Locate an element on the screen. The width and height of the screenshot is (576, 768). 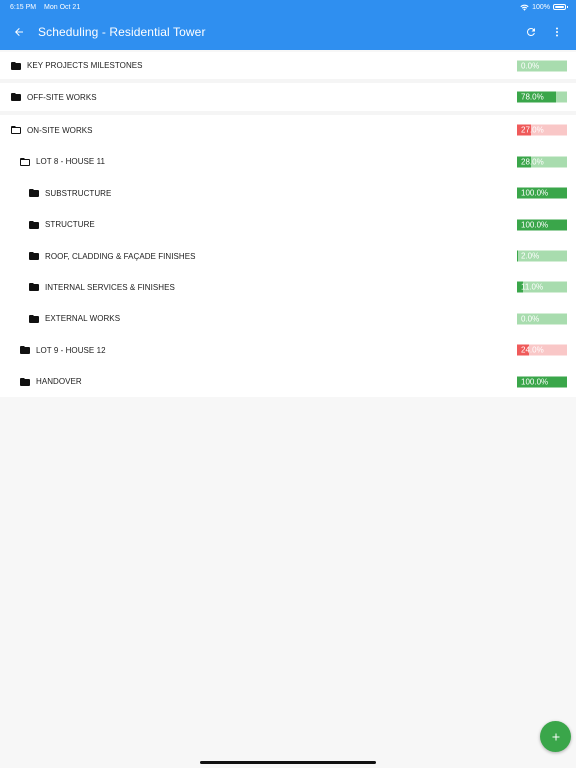
progress-text: 28.0% is located at coordinates (532, 162).